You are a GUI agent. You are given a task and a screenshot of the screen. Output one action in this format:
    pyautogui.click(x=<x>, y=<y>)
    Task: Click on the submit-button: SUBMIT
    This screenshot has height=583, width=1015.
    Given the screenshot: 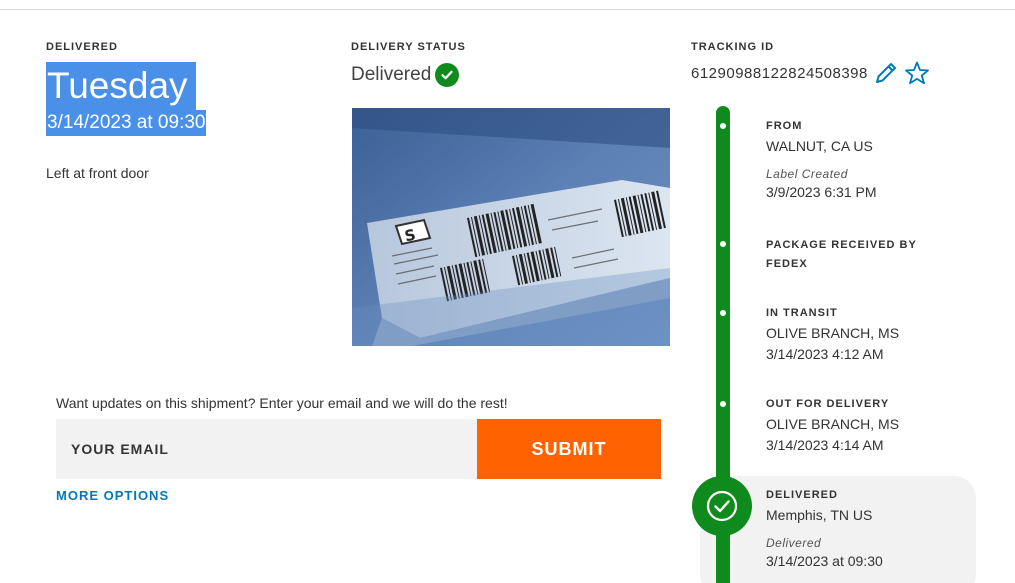 What is the action you would take?
    pyautogui.click(x=569, y=449)
    